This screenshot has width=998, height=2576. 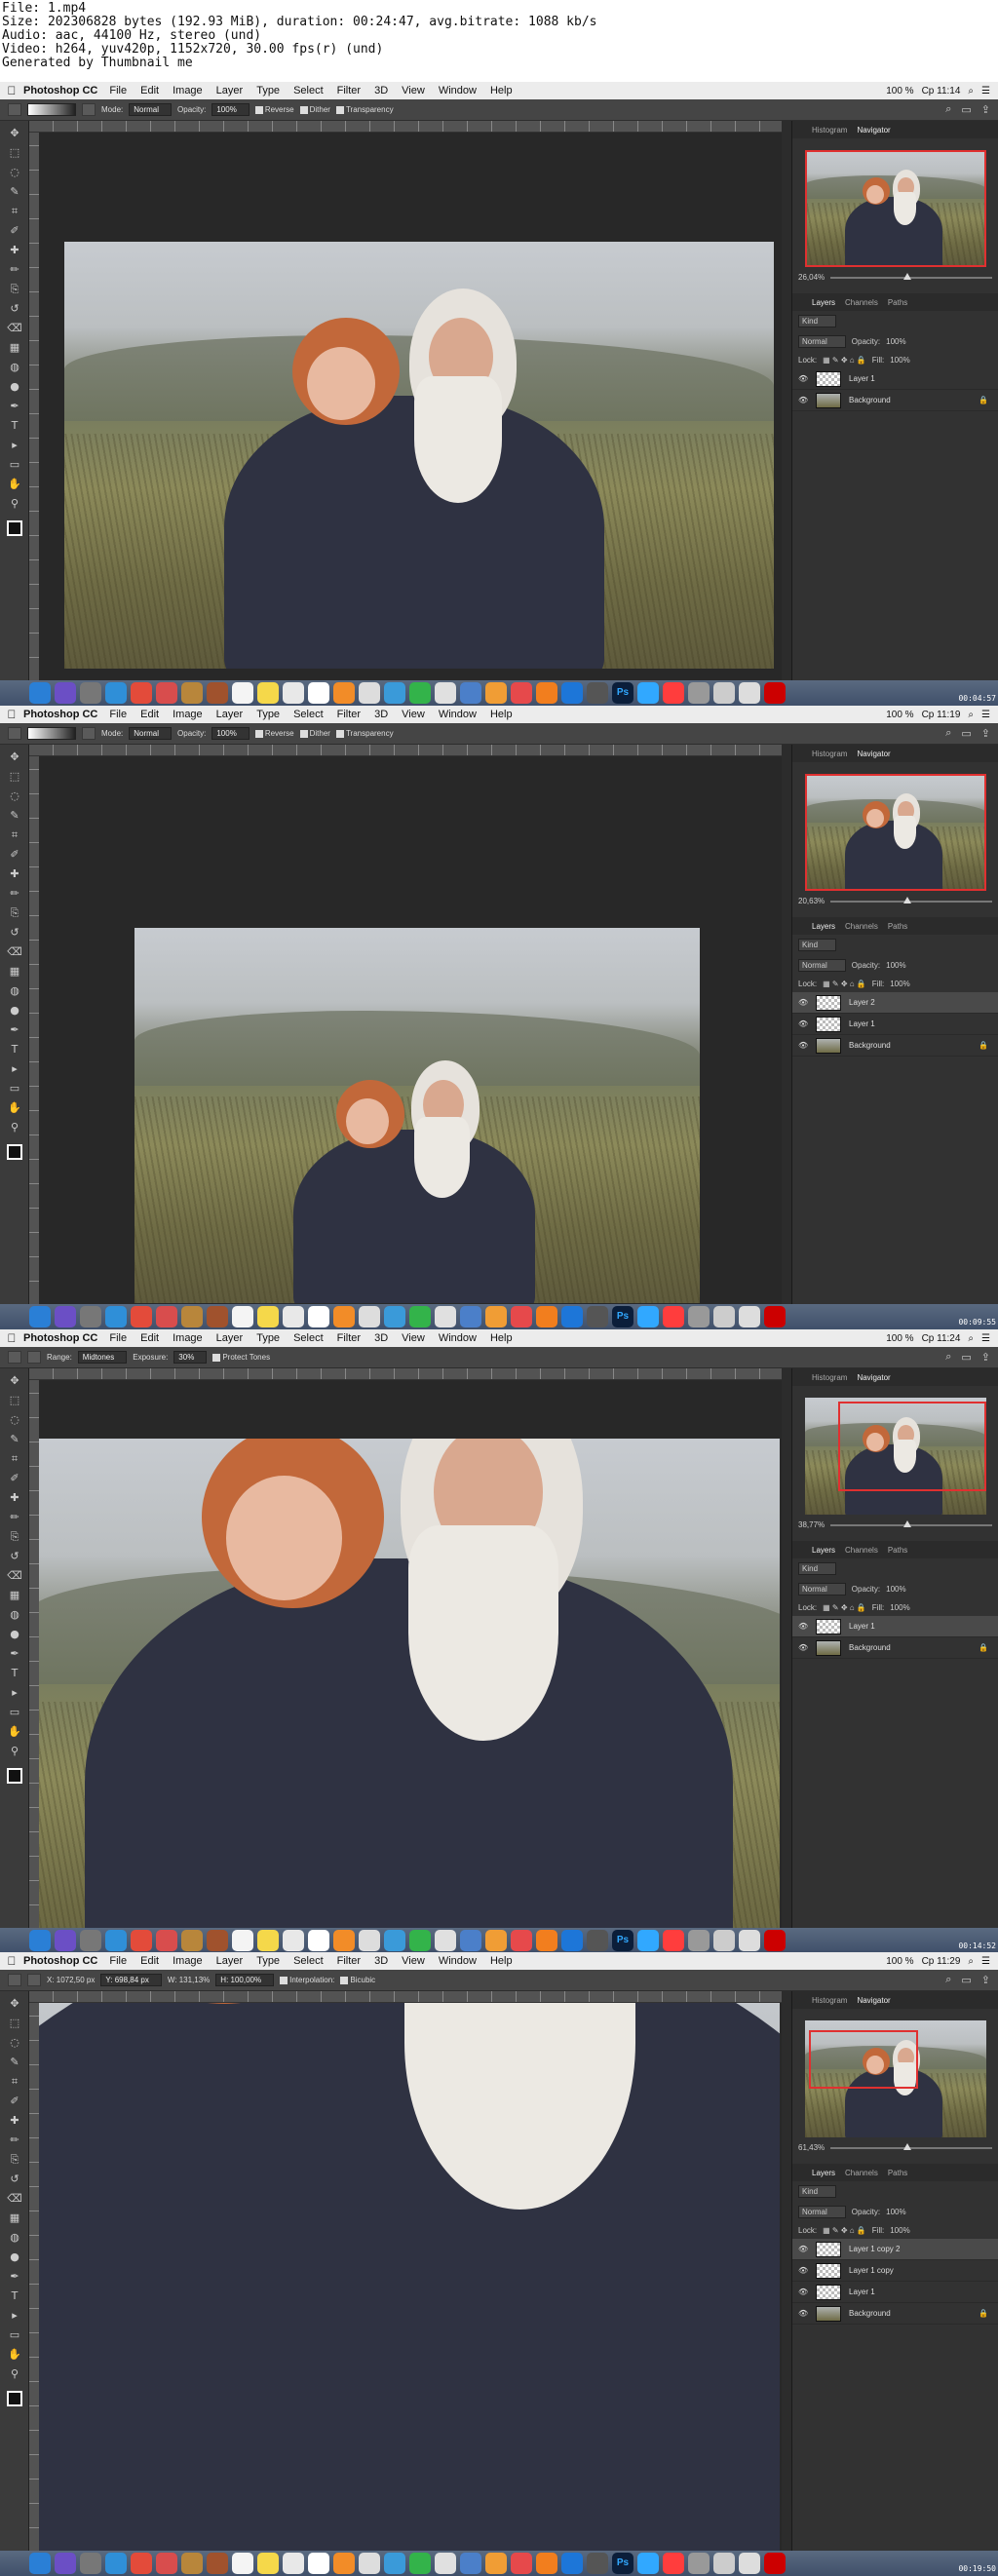 What do you see at coordinates (51, 733) in the screenshot?
I see `gradient-preview` at bounding box center [51, 733].